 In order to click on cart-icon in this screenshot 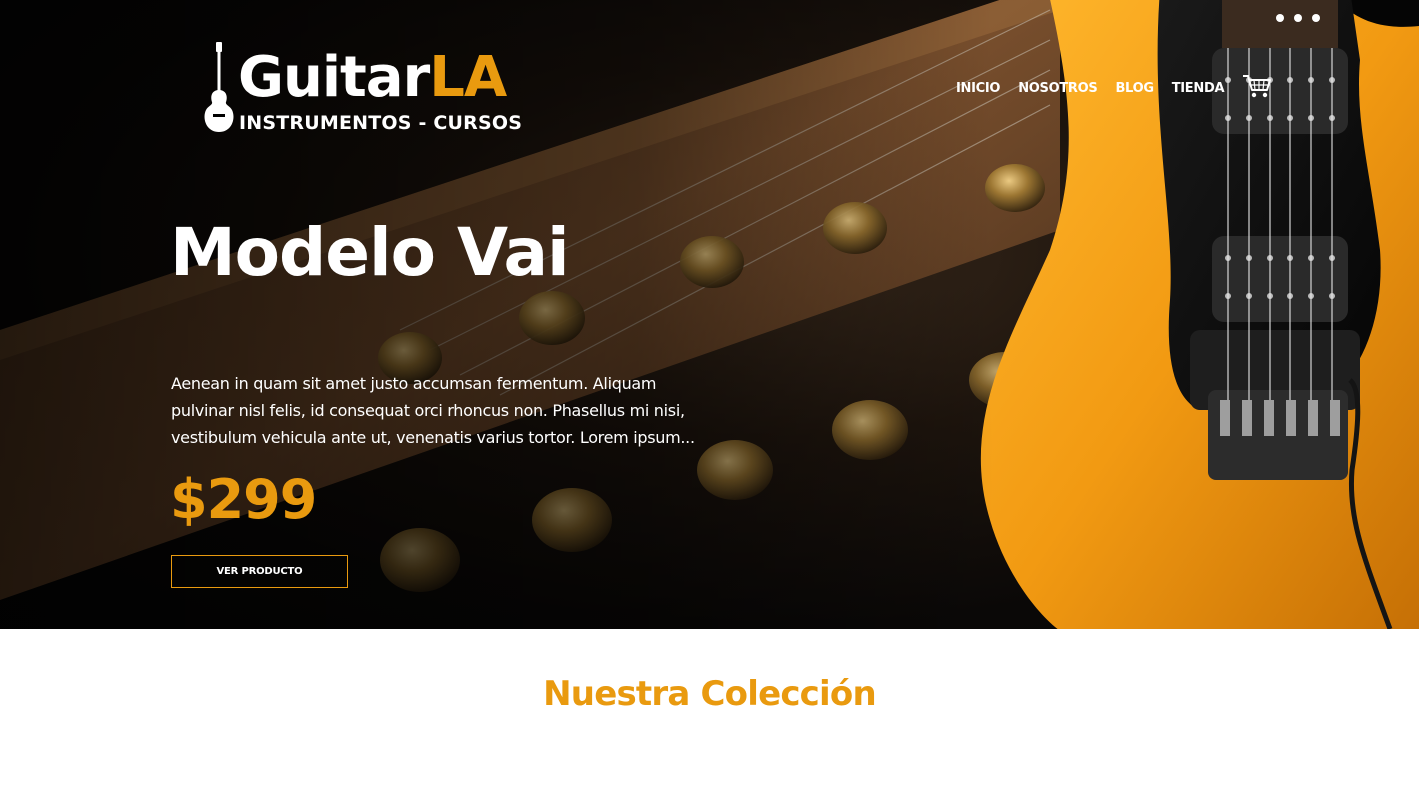, I will do `click(1257, 86)`.